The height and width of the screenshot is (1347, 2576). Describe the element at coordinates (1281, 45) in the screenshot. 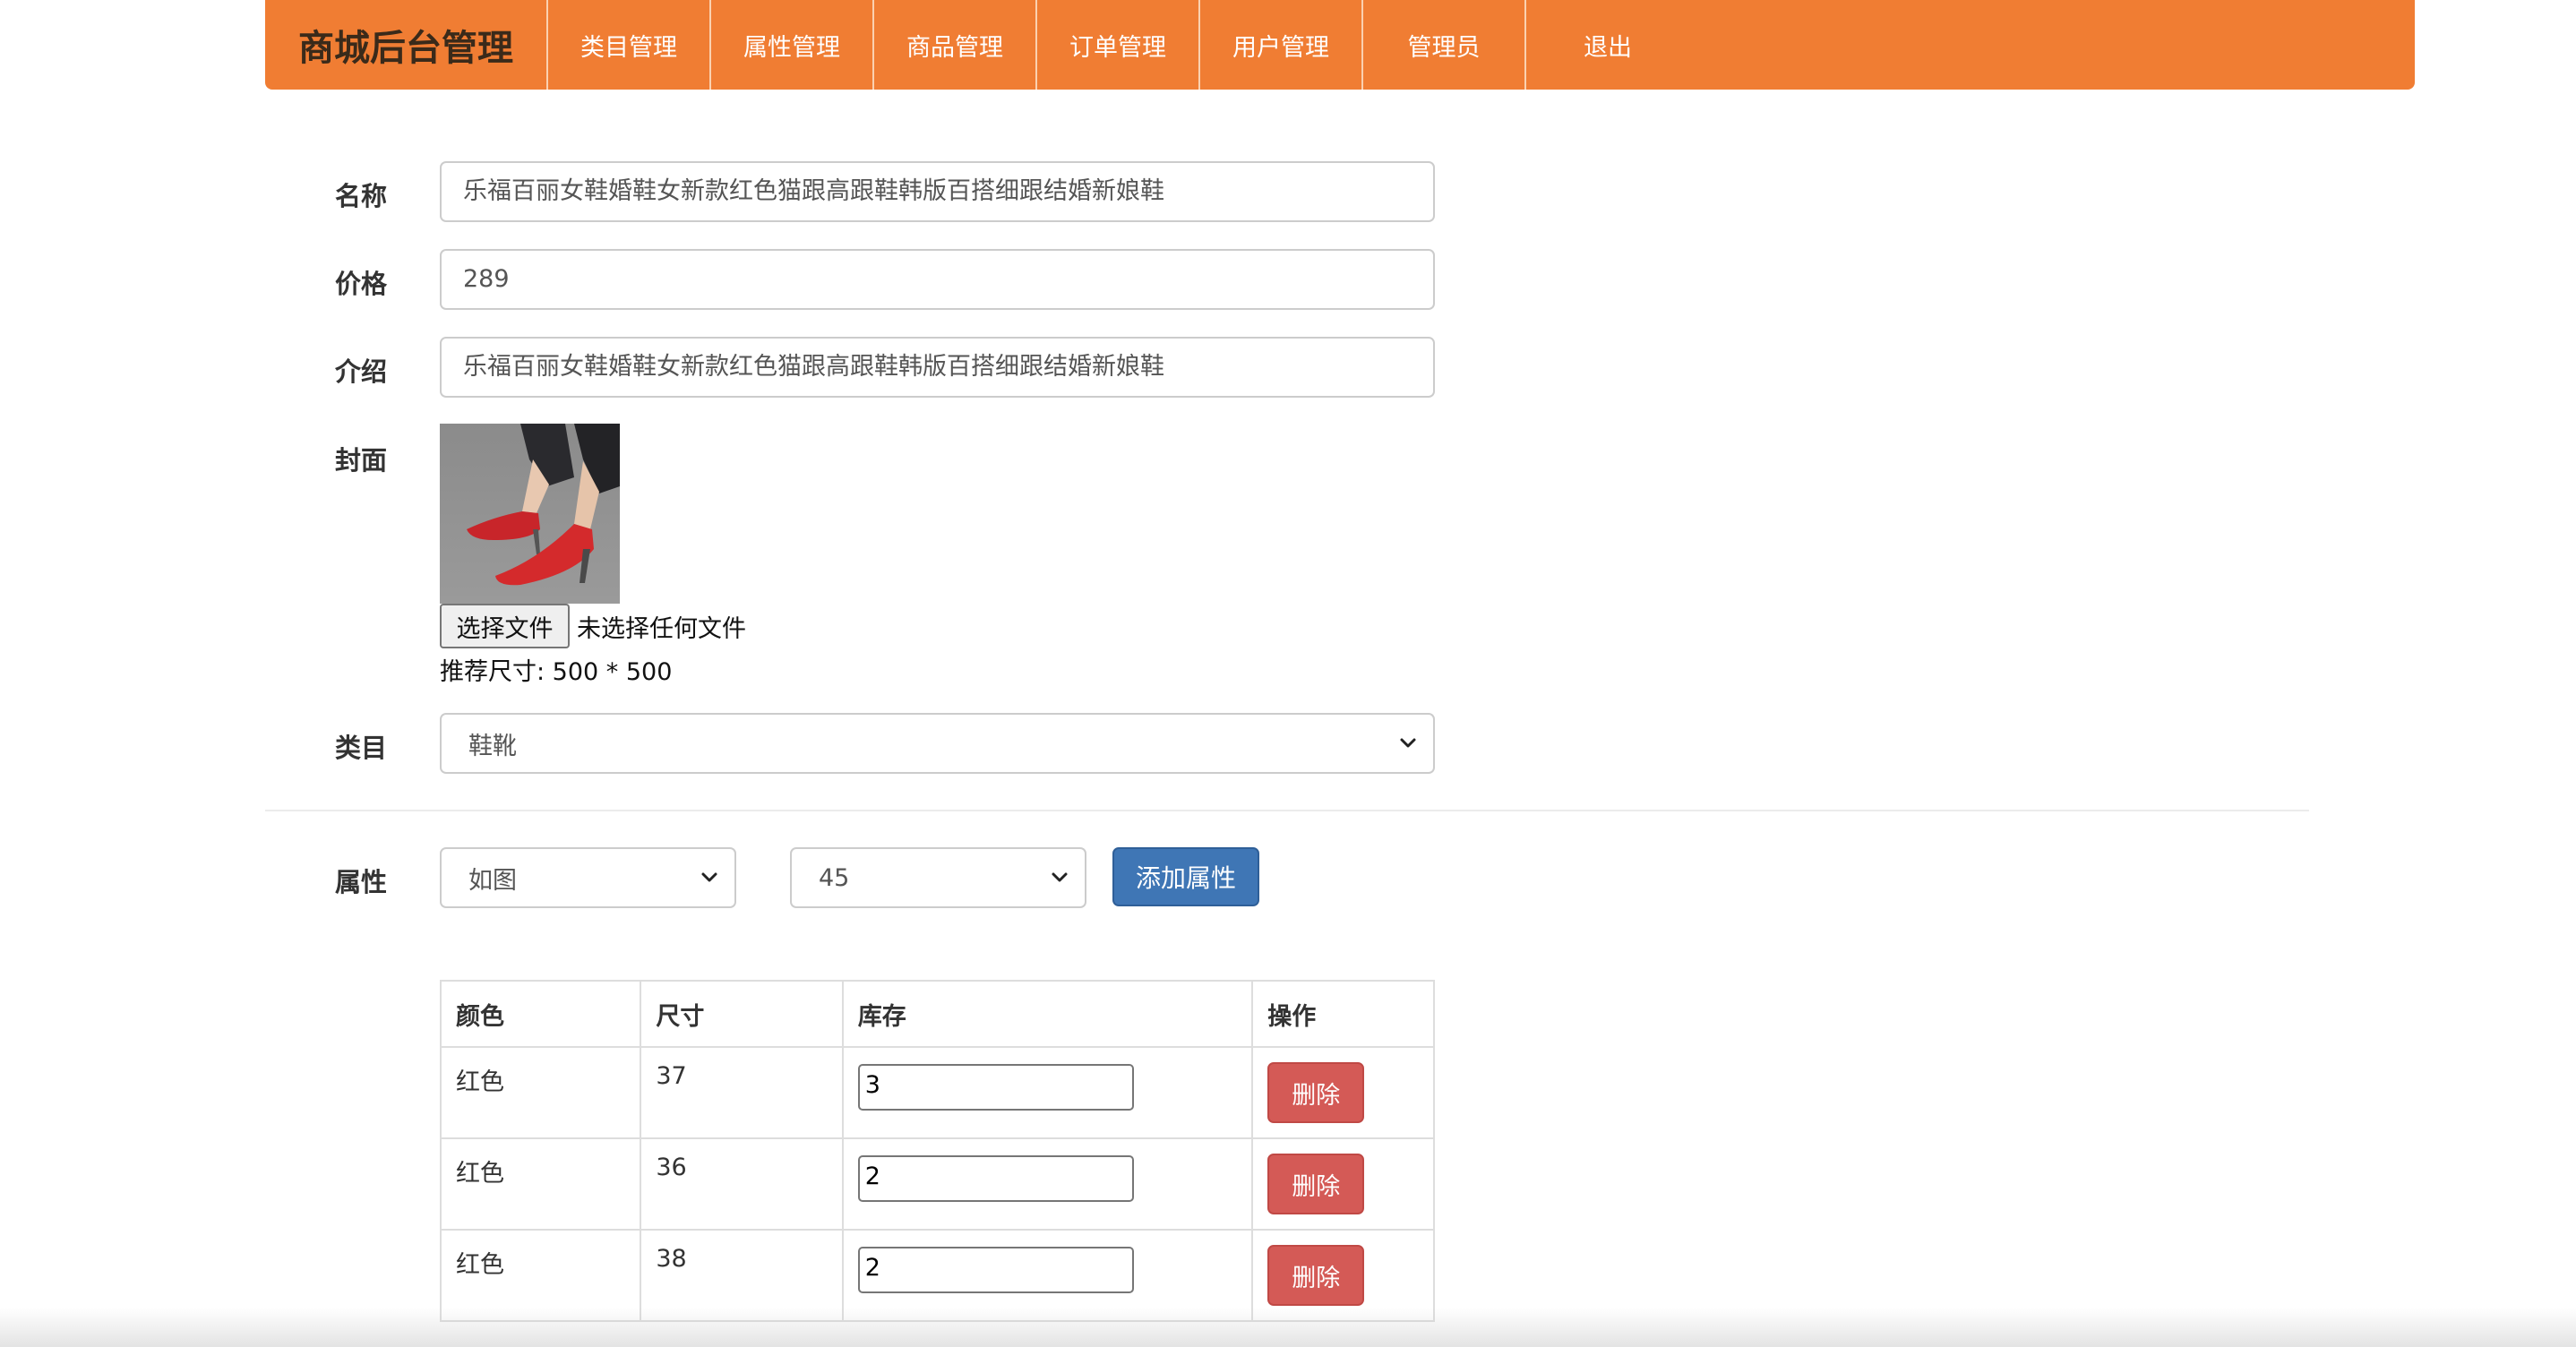

I see `nav-user-management: 用户管理` at that location.